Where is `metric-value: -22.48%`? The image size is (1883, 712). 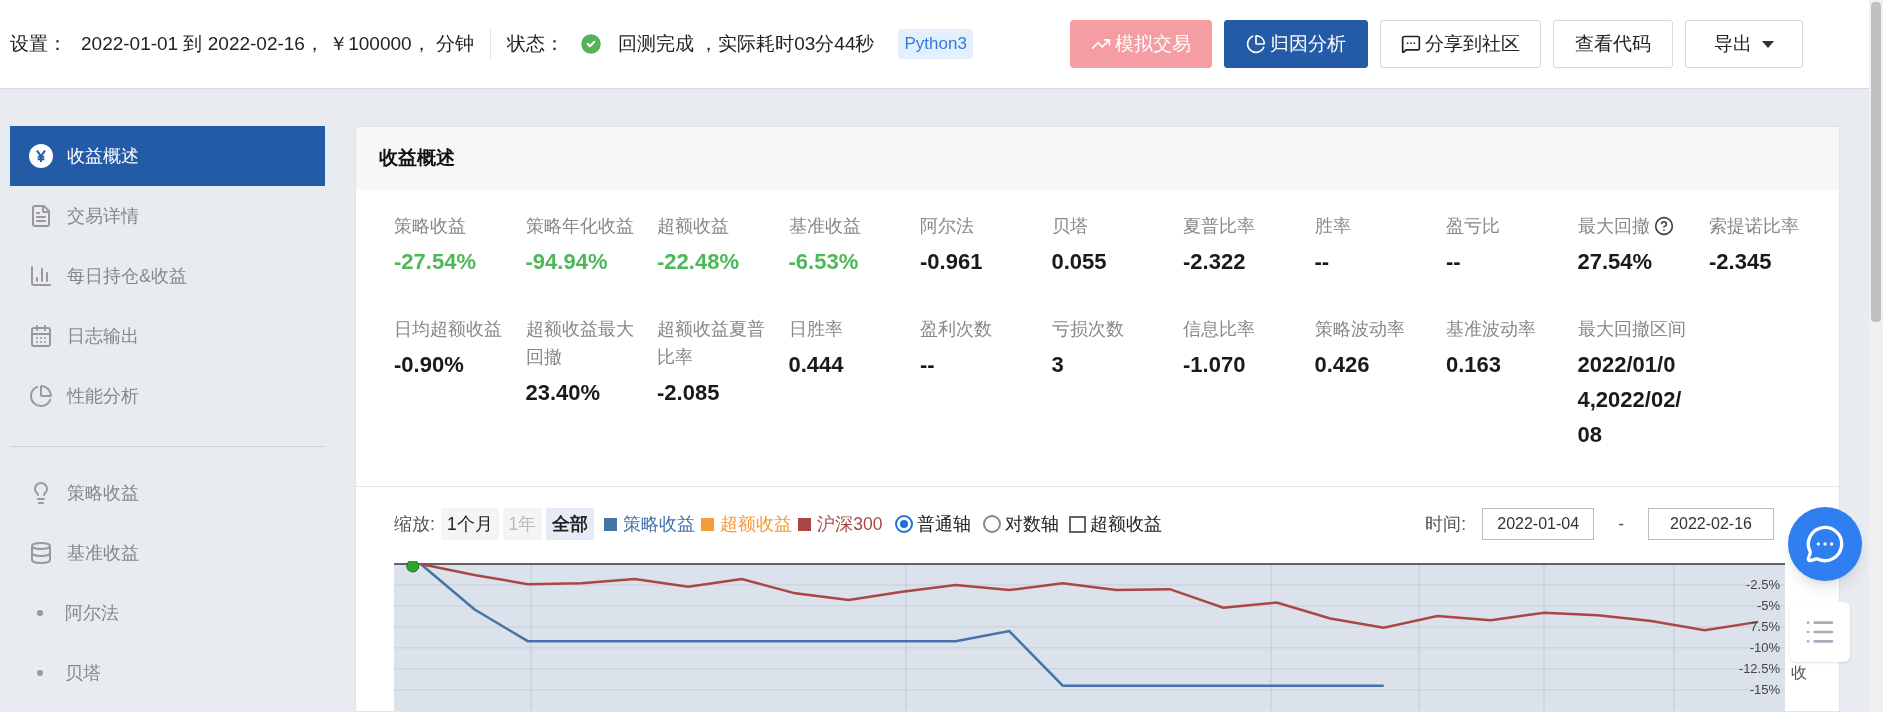
metric-value: -22.48% is located at coordinates (698, 262).